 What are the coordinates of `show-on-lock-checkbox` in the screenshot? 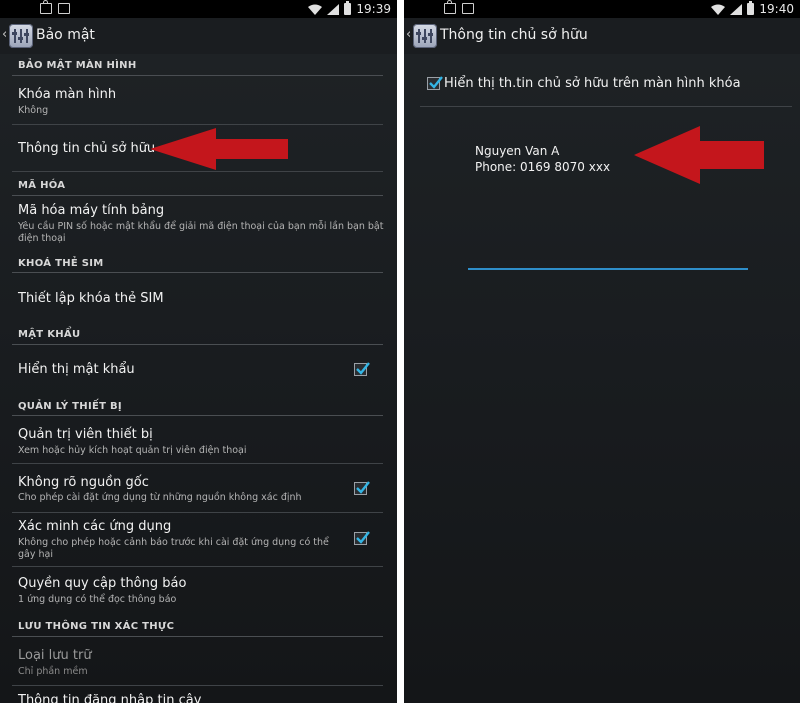 It's located at (435, 83).